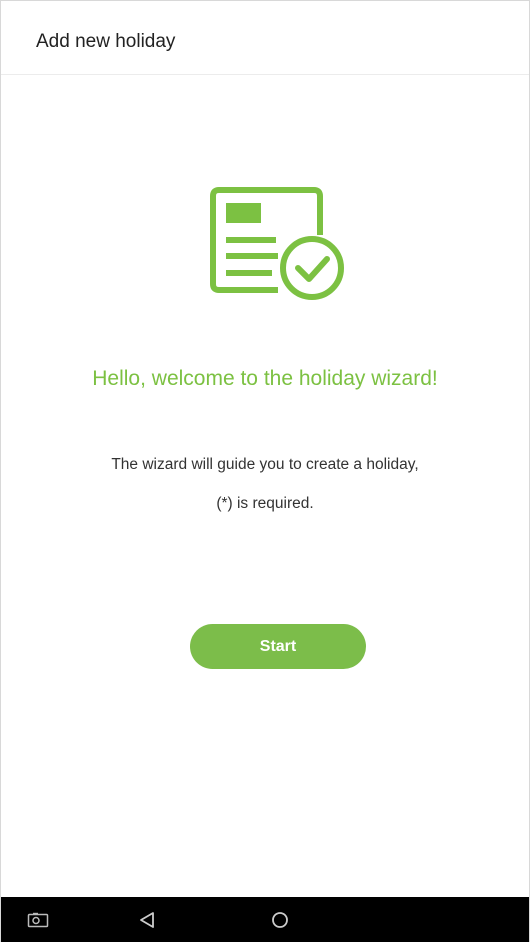  I want to click on holiday-wizard-document-check-icon, so click(278, 244).